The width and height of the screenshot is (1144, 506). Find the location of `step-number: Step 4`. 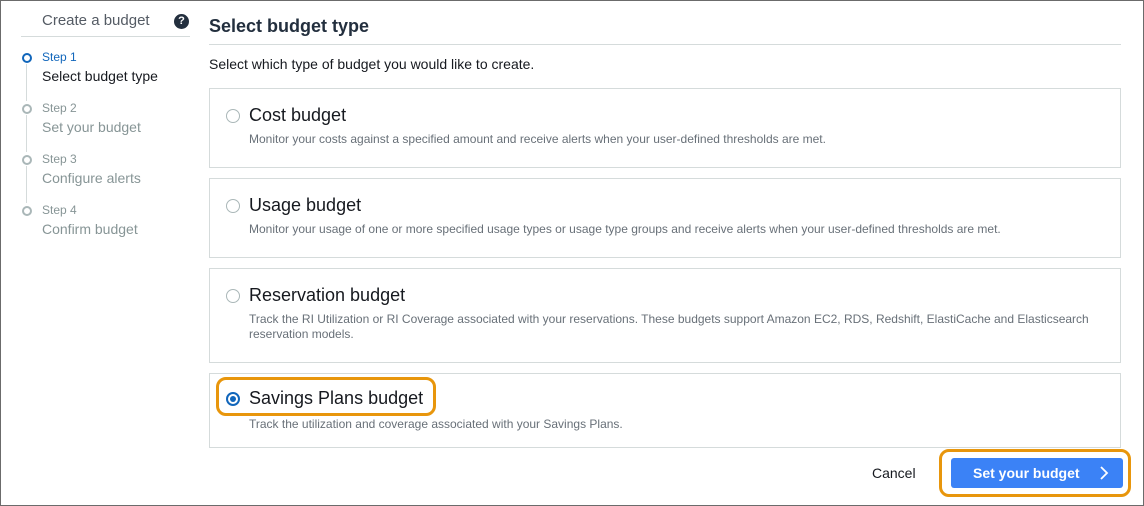

step-number: Step 4 is located at coordinates (59, 210).